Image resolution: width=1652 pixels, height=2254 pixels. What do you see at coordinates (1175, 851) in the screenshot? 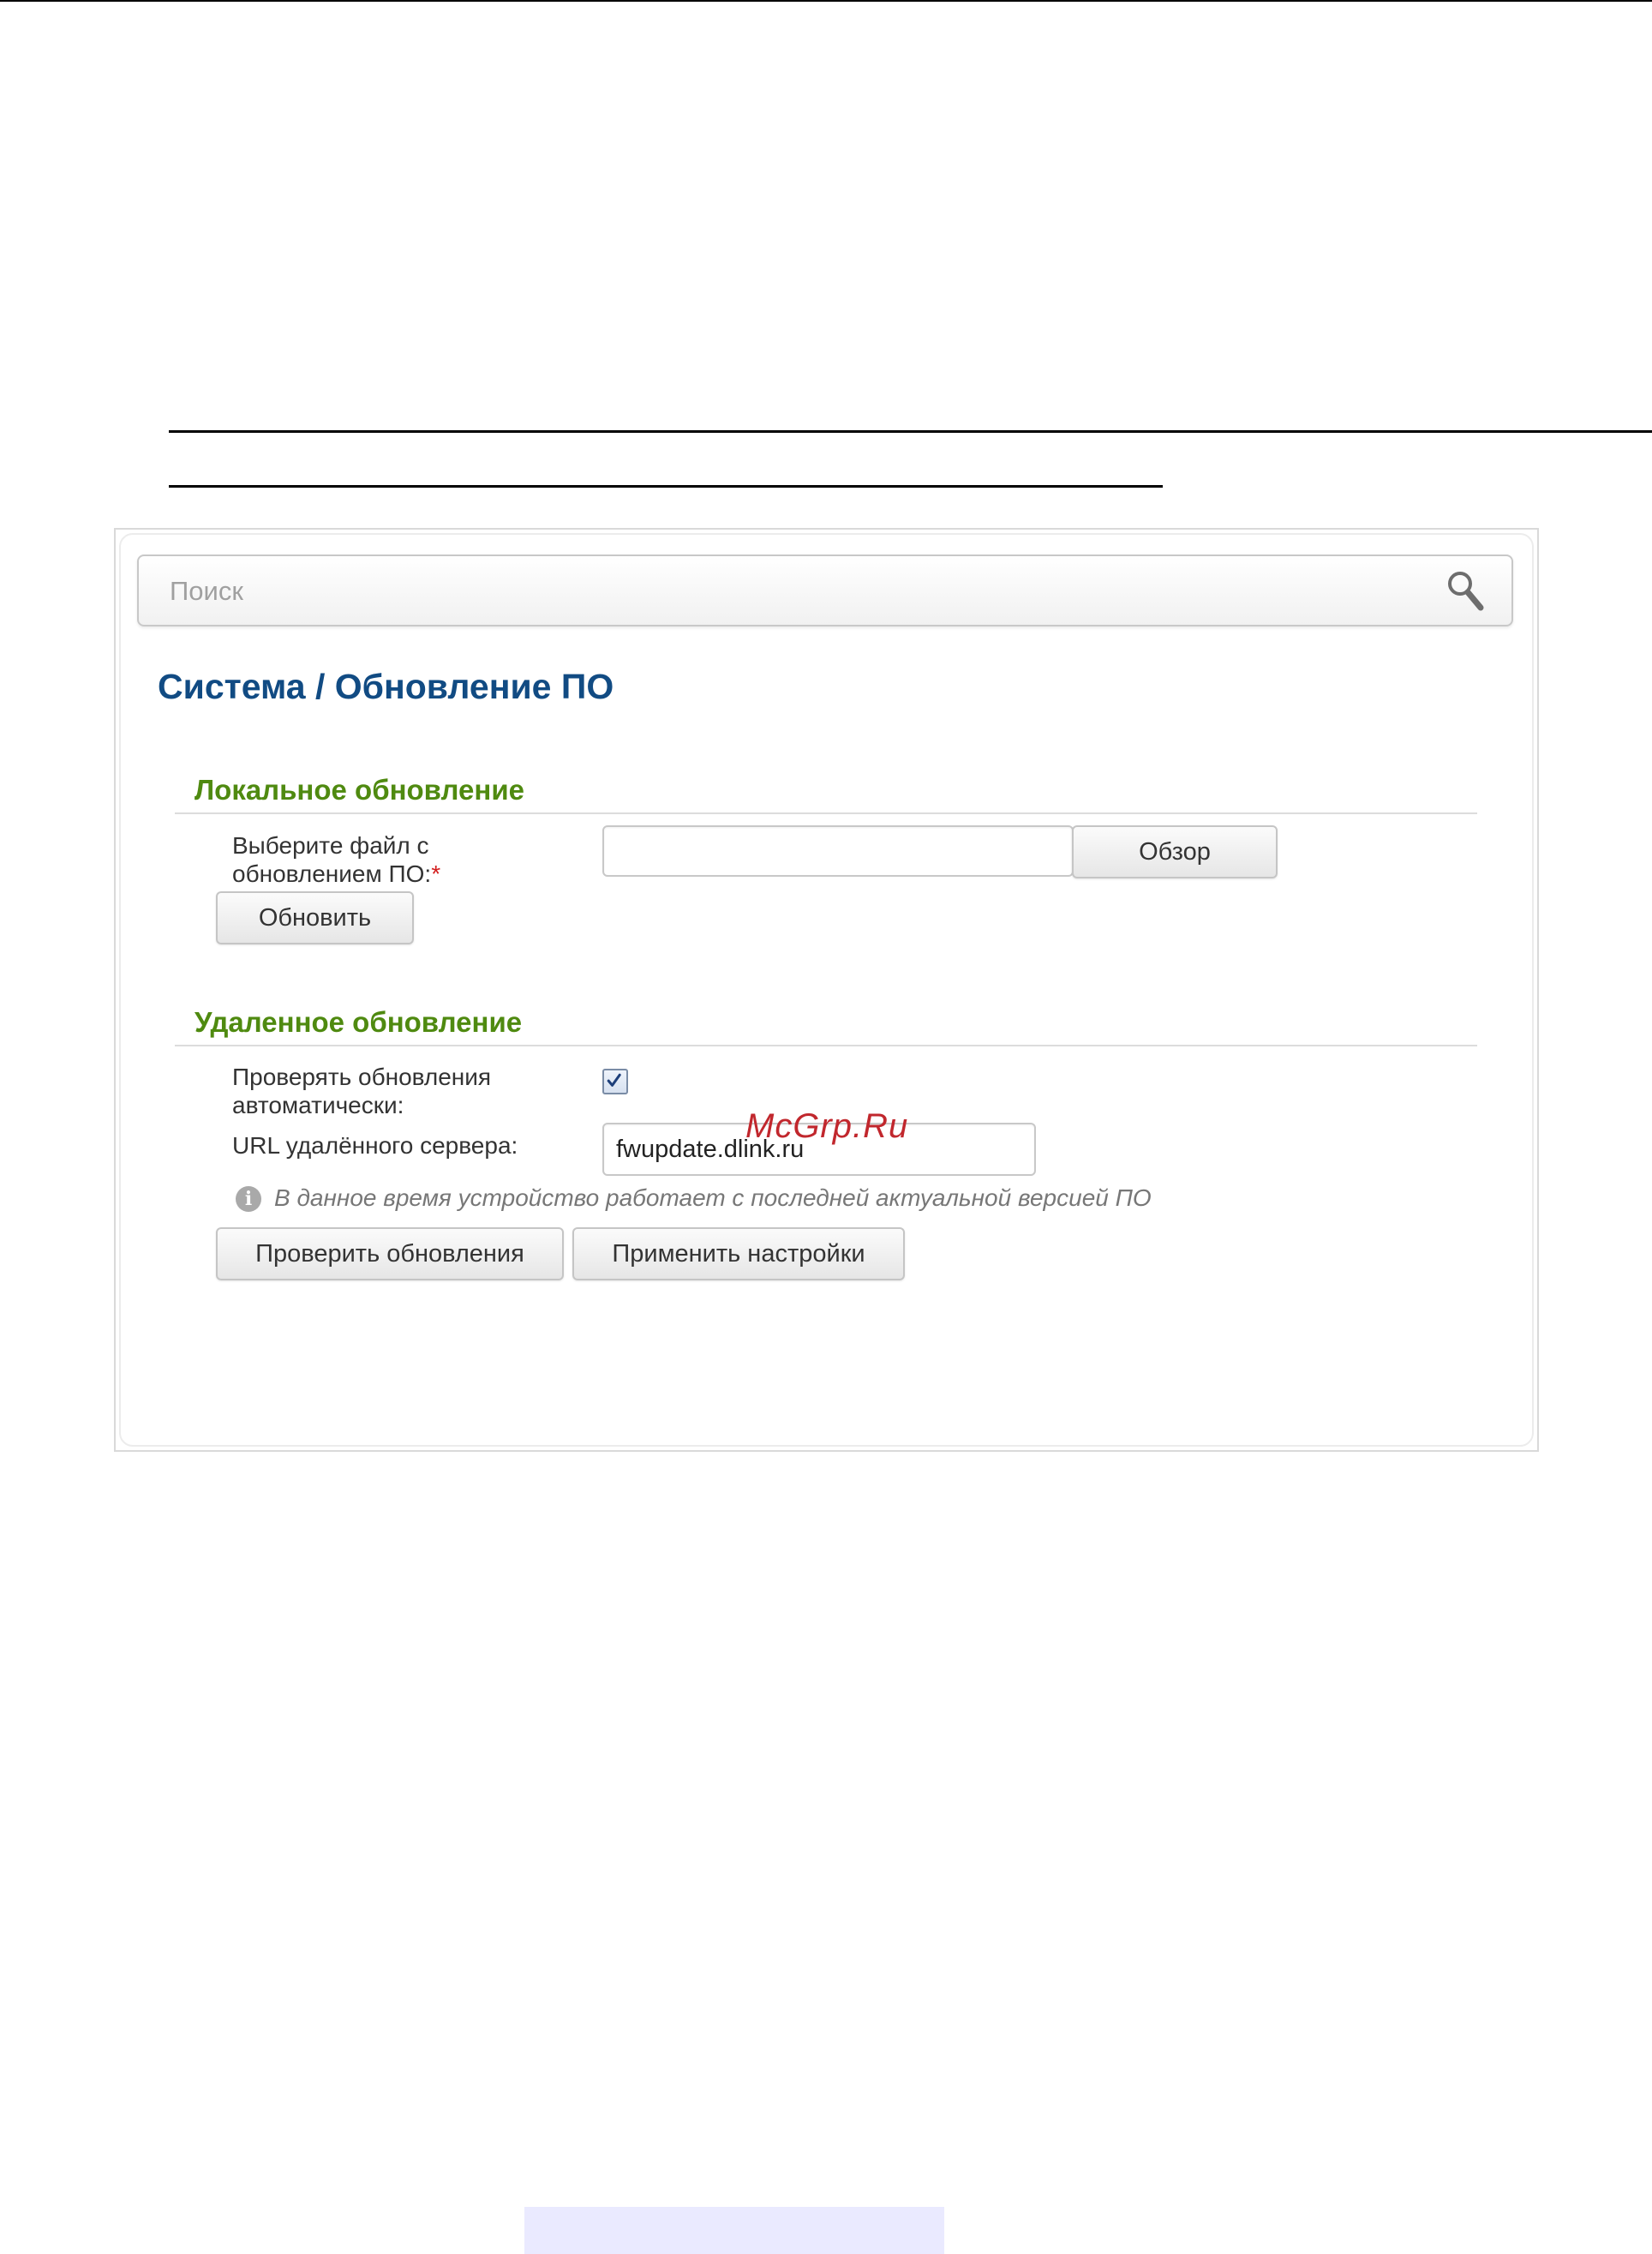
I see `browse-button: Обзор` at bounding box center [1175, 851].